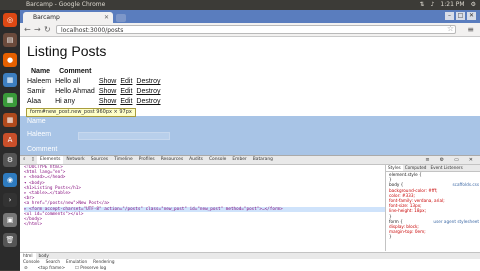 The image size is (480, 271). Describe the element at coordinates (32, 160) in the screenshot. I see `device-icon: ▯` at that location.